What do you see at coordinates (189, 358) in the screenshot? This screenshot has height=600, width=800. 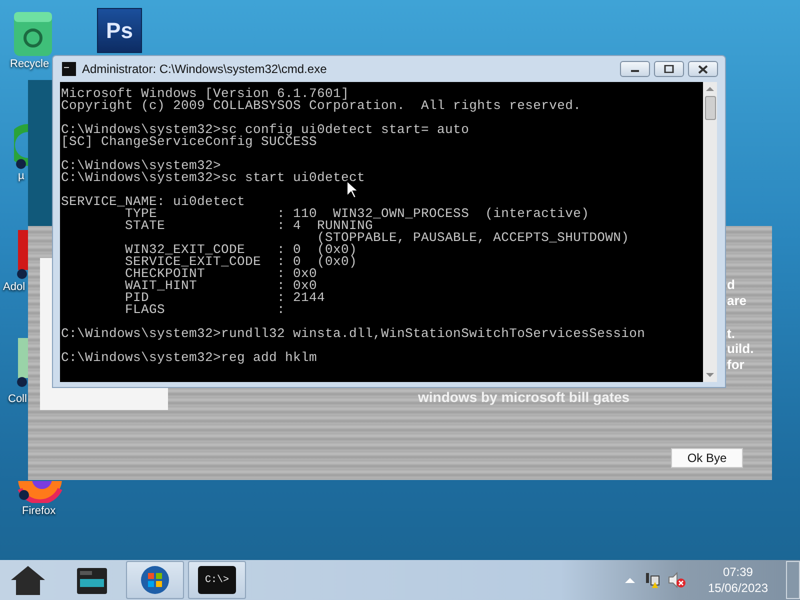 I see `console-line: C:\Windows\system32>reg add hklm` at bounding box center [189, 358].